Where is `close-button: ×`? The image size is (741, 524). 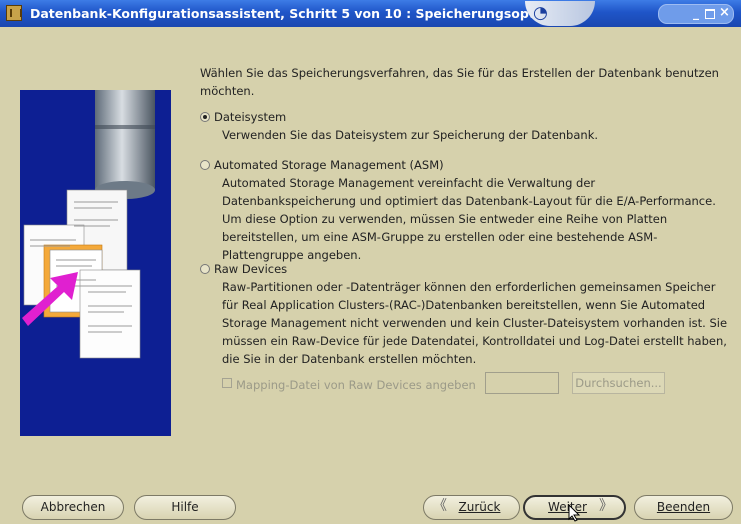
close-button: × is located at coordinates (724, 12).